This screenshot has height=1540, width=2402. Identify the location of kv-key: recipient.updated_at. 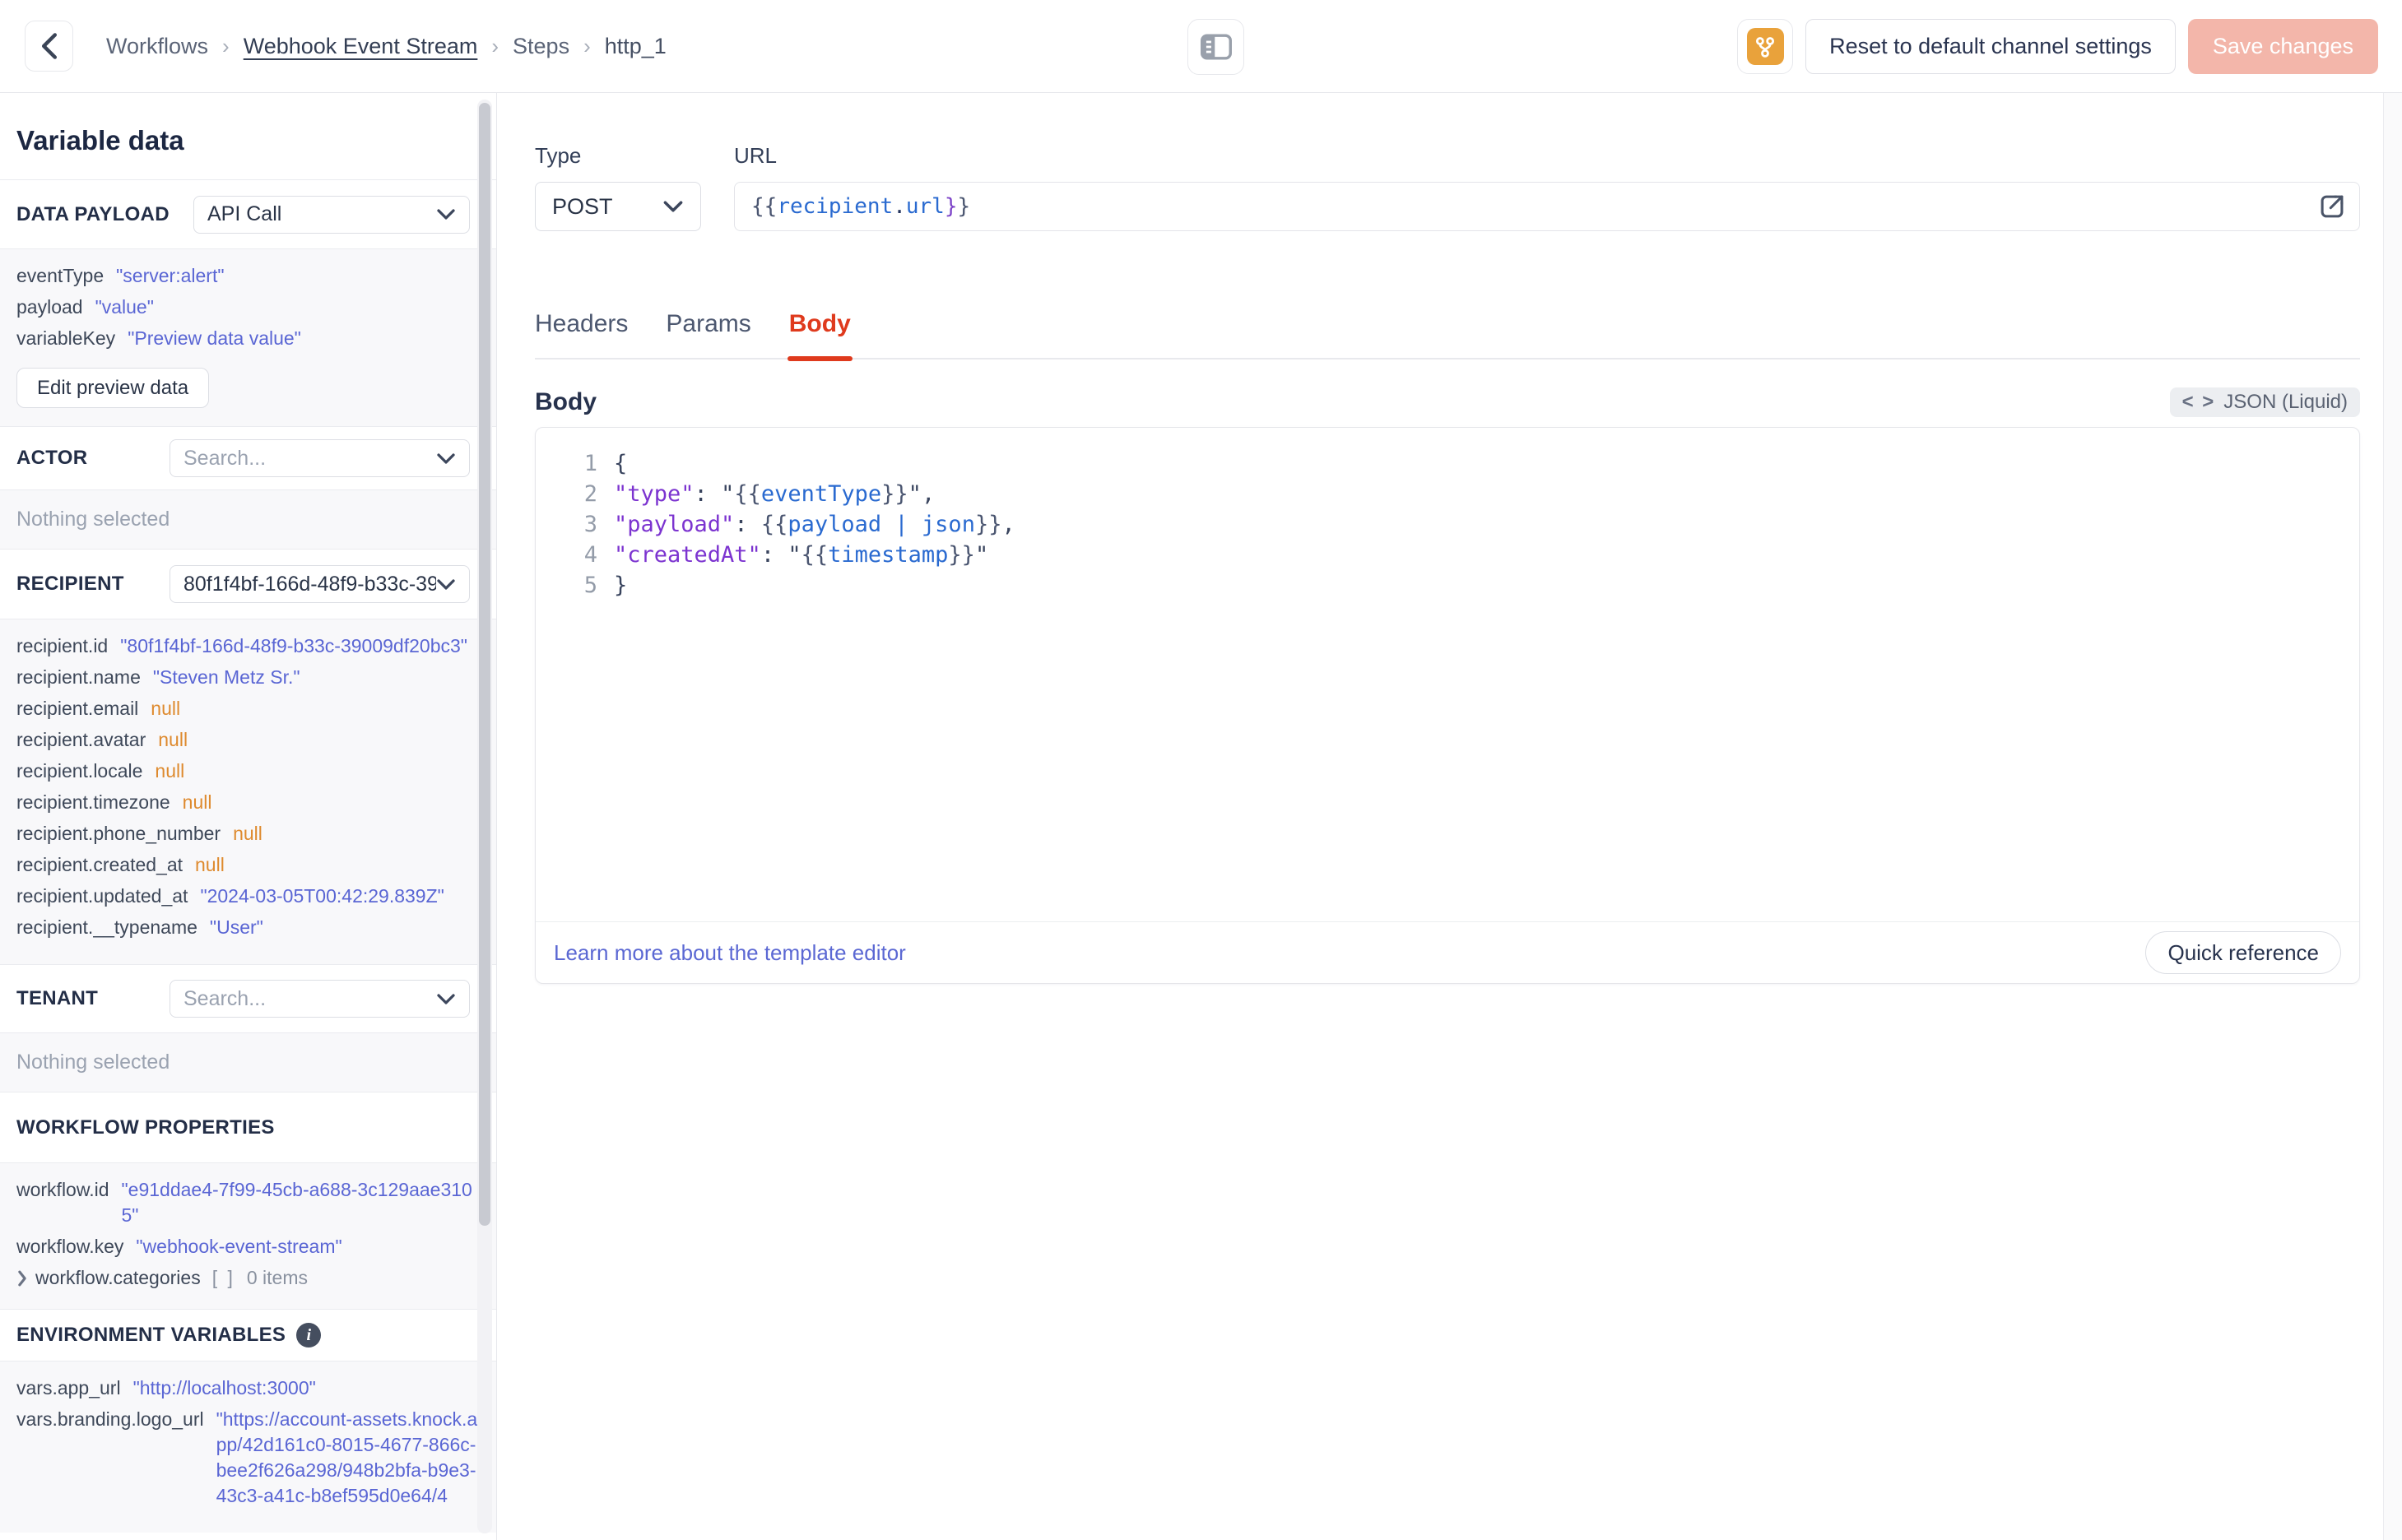
(102, 896).